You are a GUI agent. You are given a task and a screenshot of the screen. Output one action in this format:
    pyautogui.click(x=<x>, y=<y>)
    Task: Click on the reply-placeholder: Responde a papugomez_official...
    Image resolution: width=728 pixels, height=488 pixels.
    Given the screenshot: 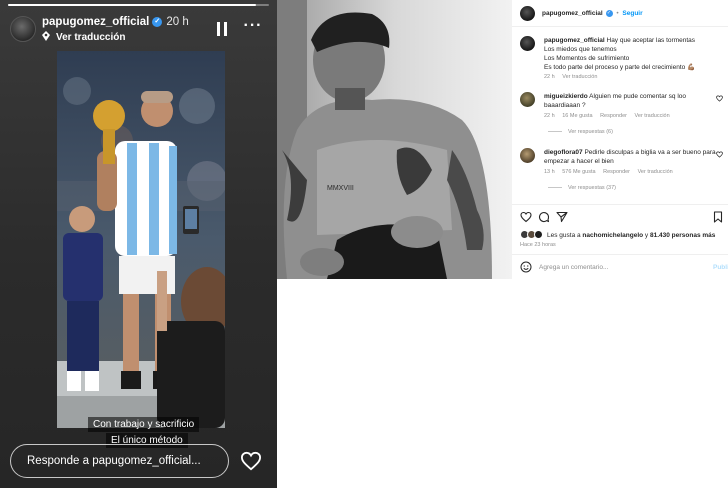 What is the action you would take?
    pyautogui.click(x=114, y=461)
    